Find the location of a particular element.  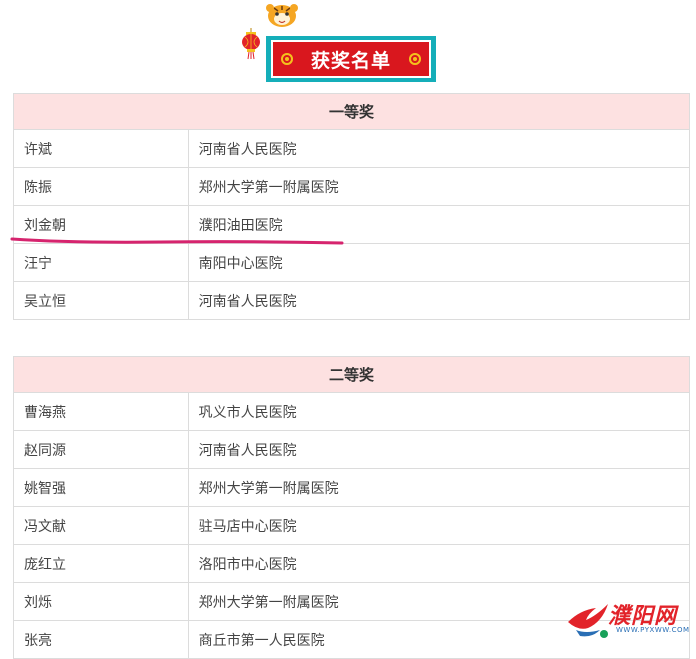

bird-logo-icon is located at coordinates (588, 621).